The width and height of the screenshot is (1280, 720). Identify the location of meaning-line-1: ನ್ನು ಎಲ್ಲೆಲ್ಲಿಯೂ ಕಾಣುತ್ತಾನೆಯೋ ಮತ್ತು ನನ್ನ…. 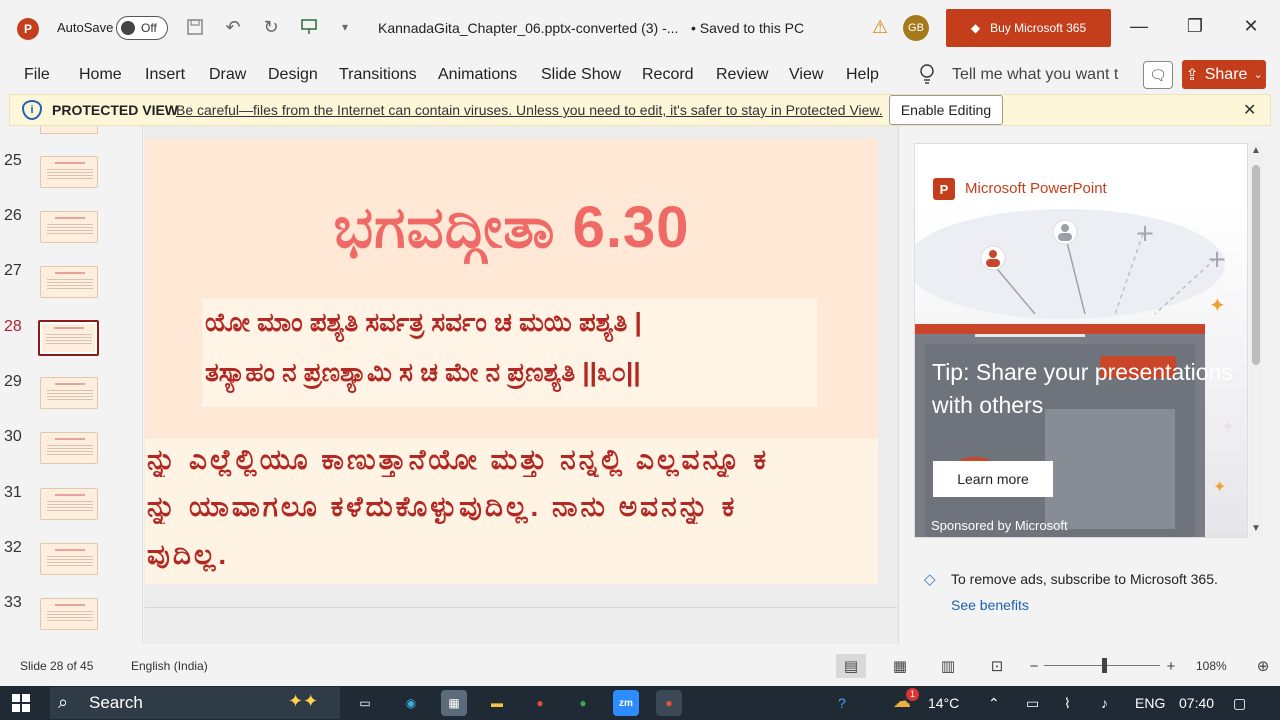
(512, 460).